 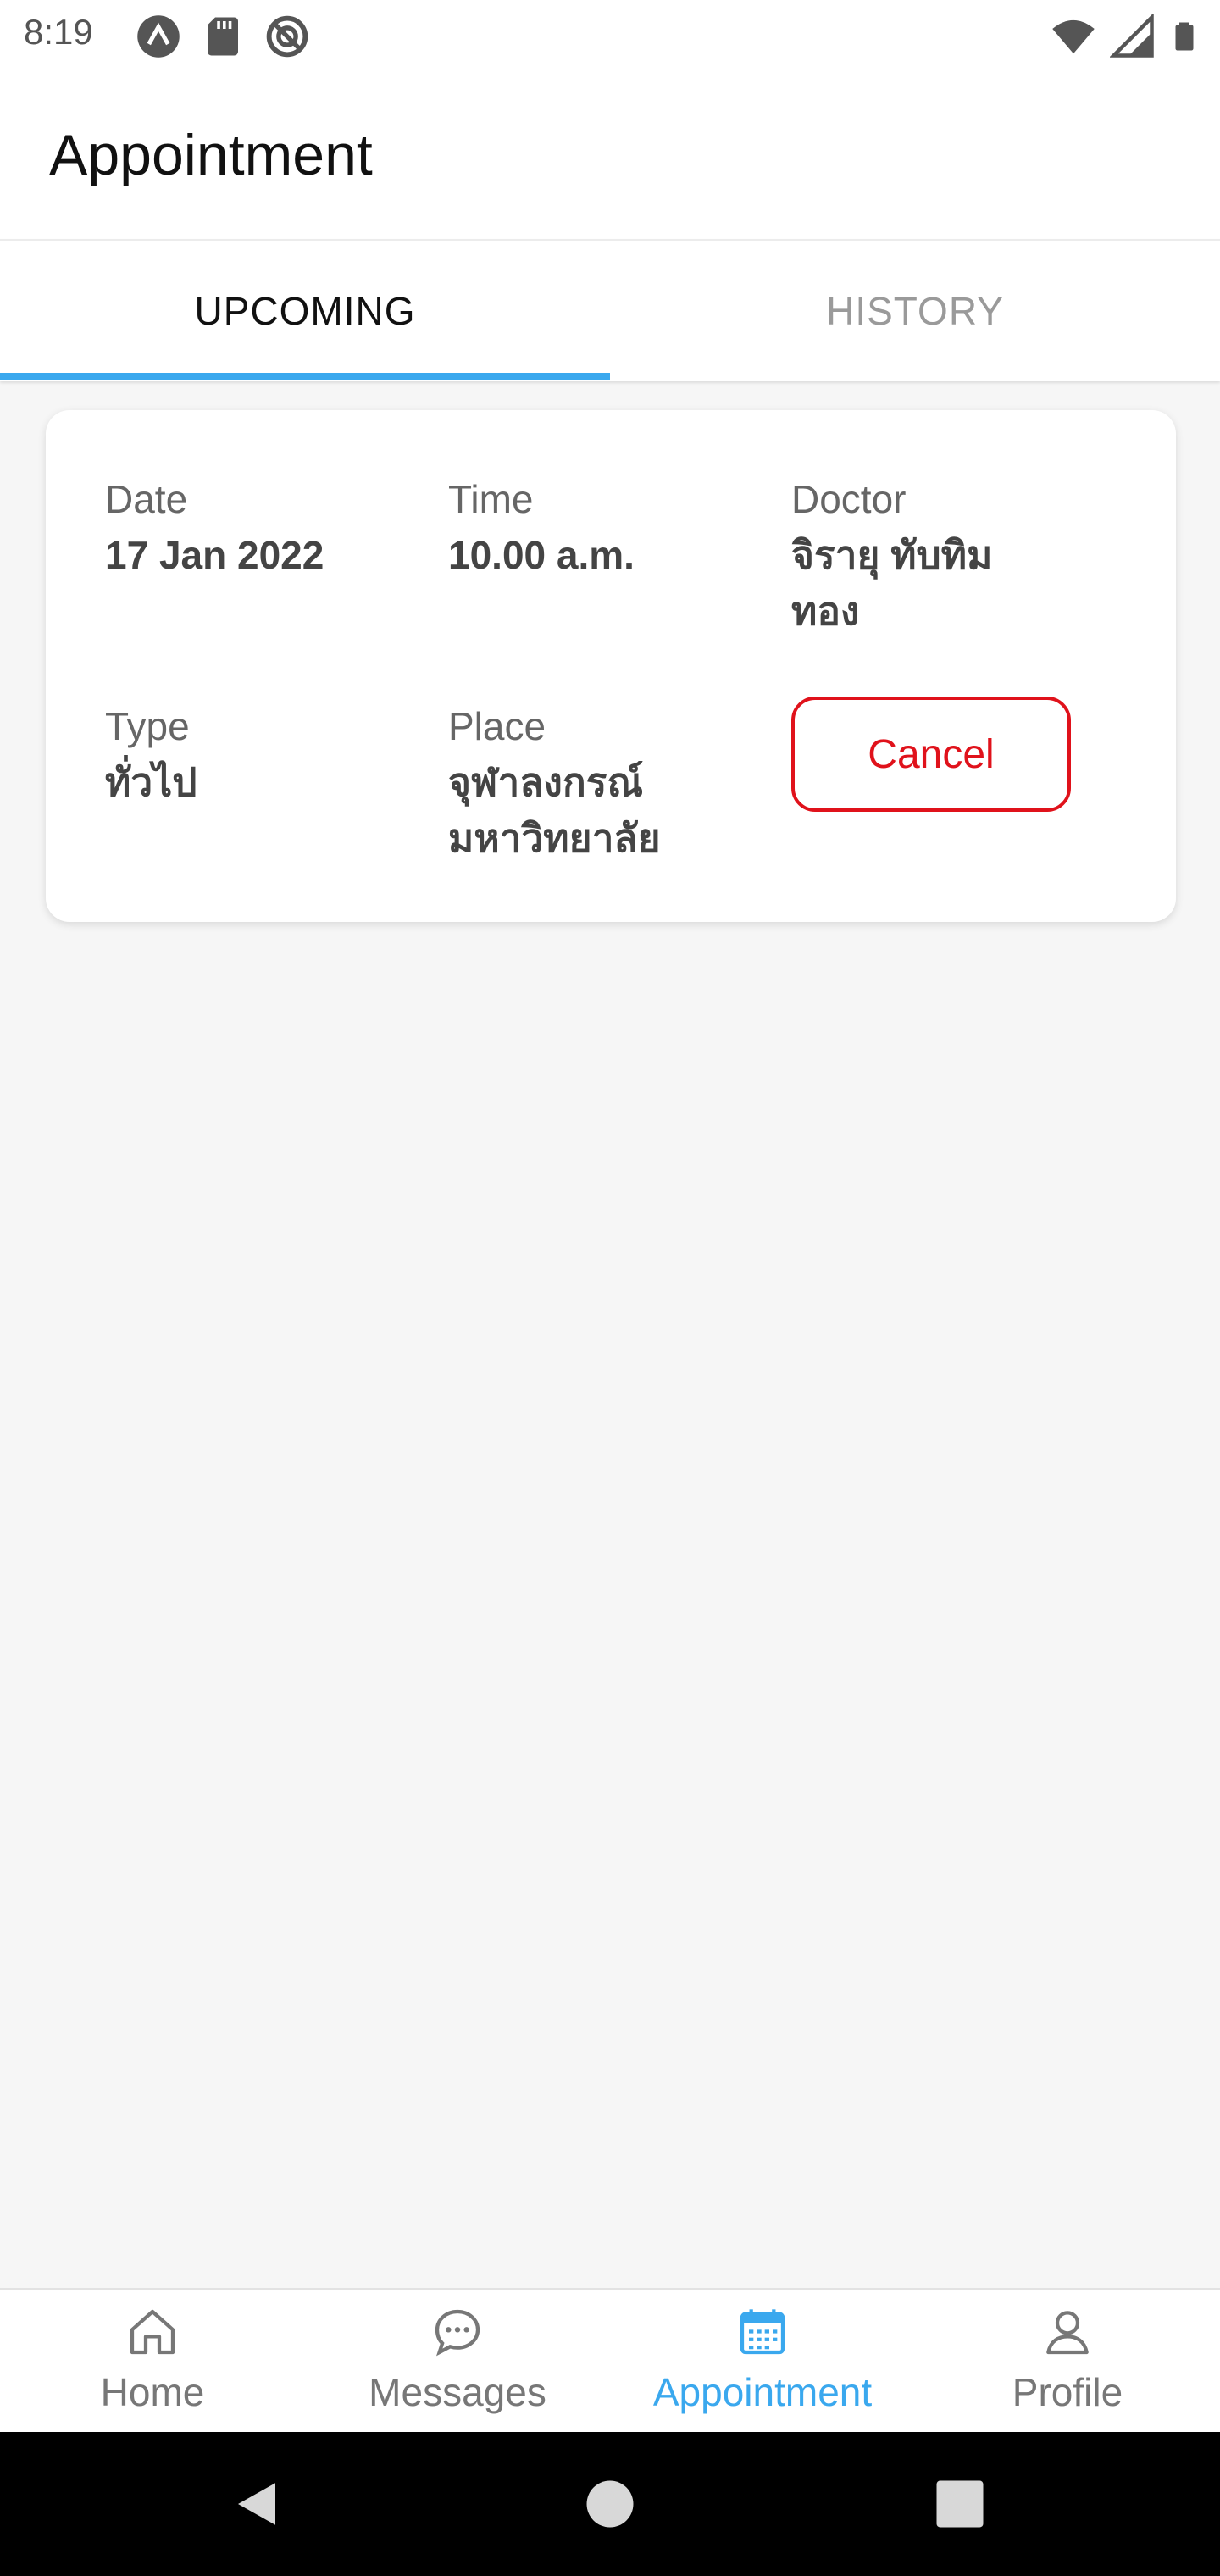 I want to click on doctor-name-line2: ทอง, so click(x=825, y=611).